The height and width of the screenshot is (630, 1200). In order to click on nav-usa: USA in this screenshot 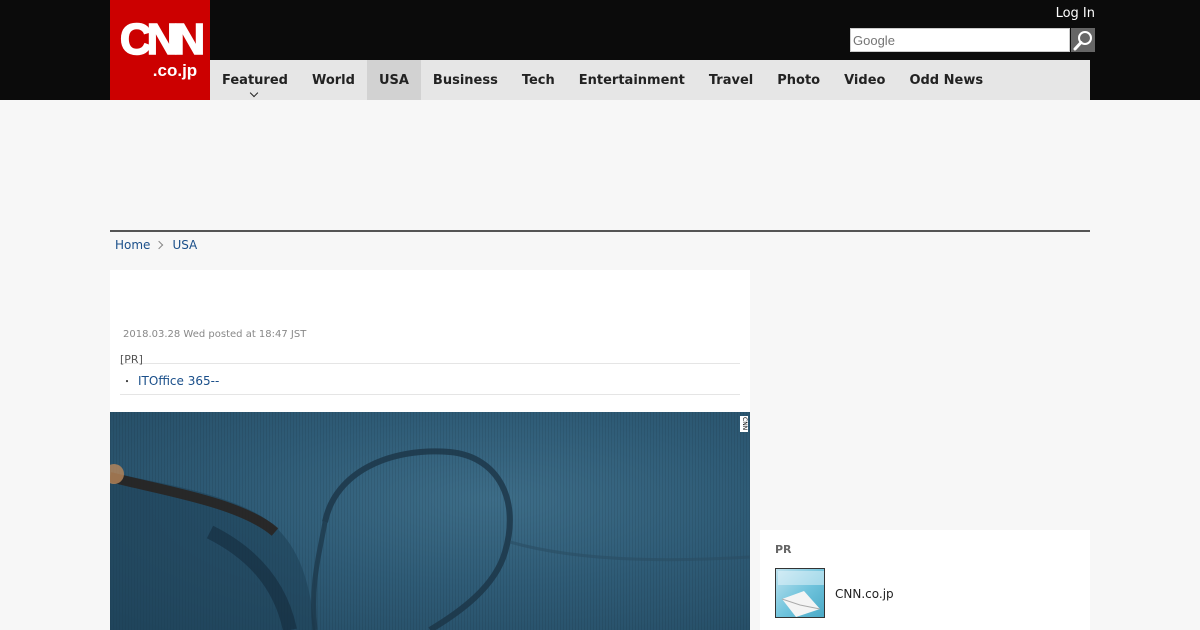, I will do `click(393, 80)`.